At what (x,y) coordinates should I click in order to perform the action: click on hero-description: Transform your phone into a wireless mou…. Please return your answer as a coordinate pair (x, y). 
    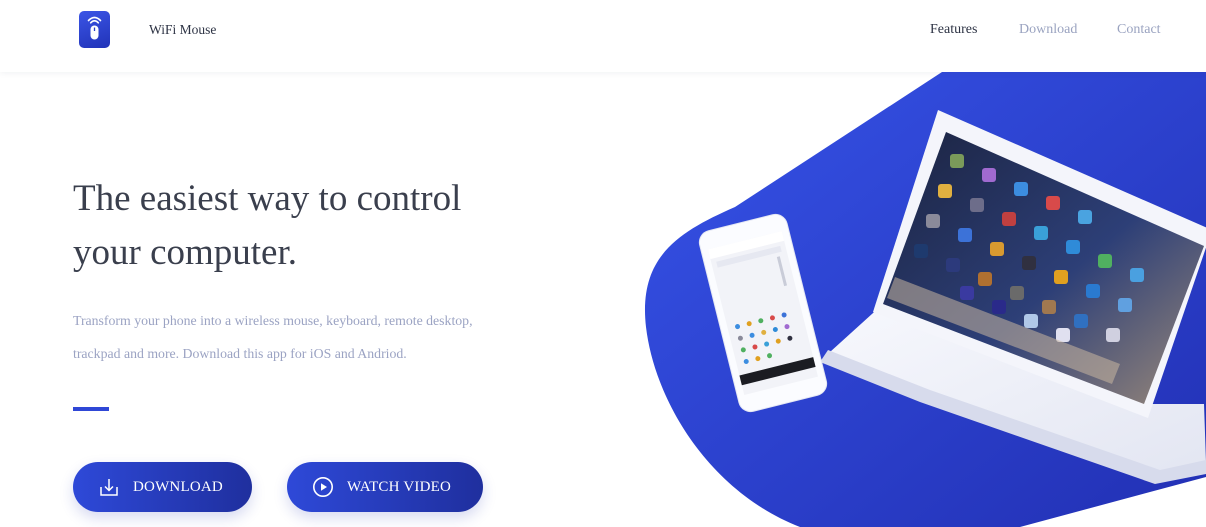
    Looking at the image, I should click on (333, 337).